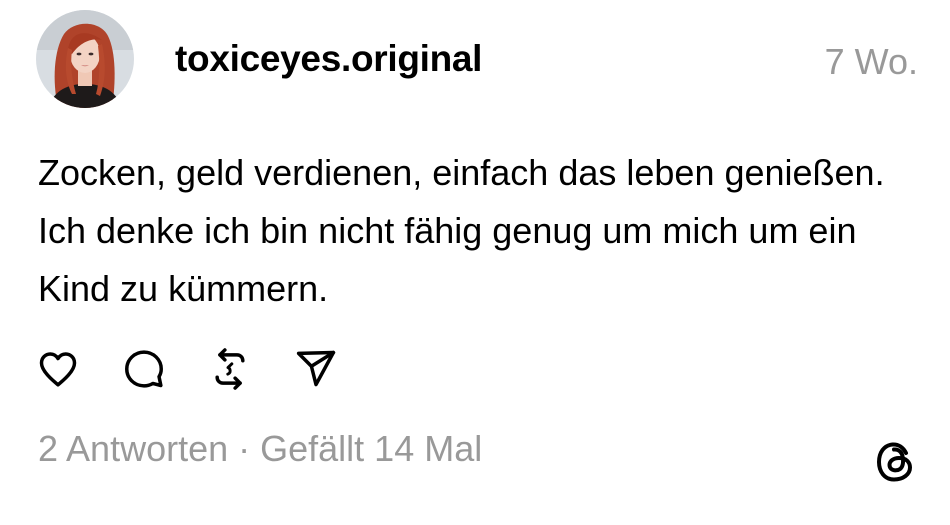 Image resolution: width=950 pixels, height=525 pixels. I want to click on share-icon, so click(316, 368).